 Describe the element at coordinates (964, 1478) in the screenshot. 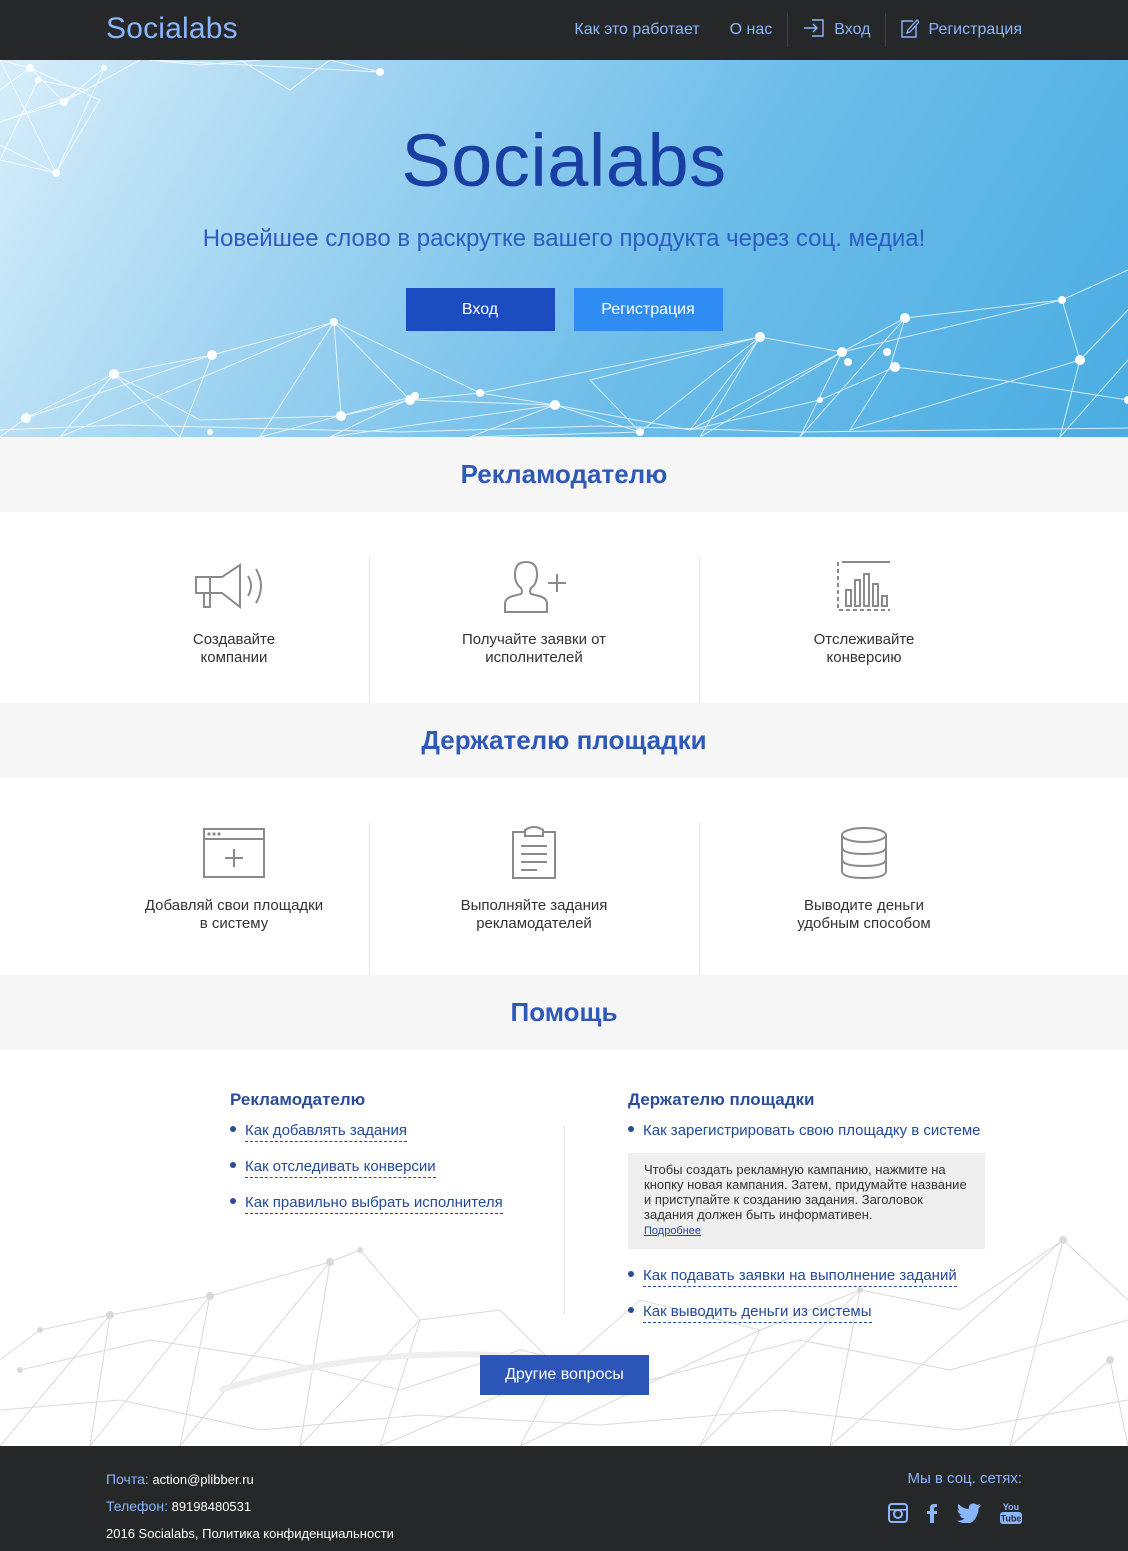

I see `social-title: Мы в соц. сетях:` at that location.